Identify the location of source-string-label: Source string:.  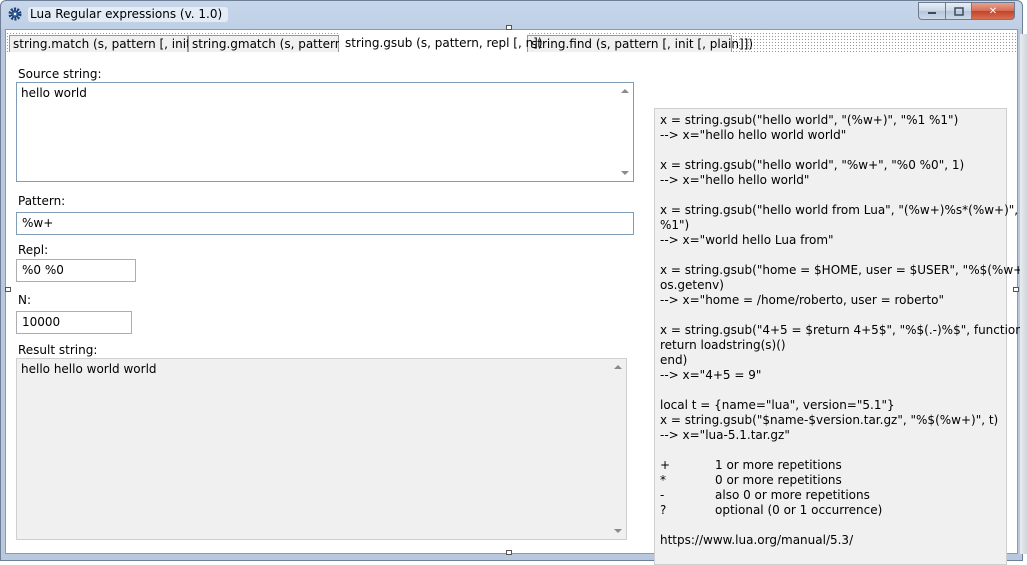
(60, 74).